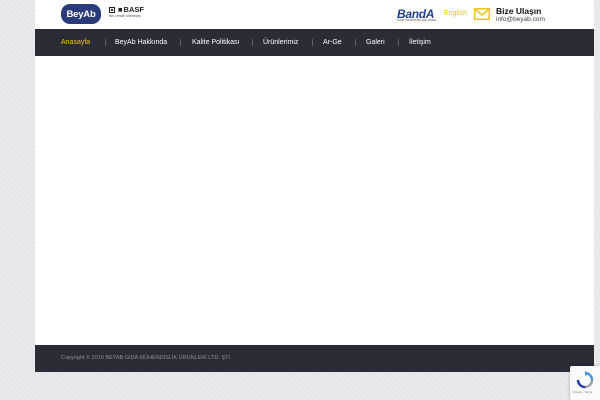 Image resolution: width=600 pixels, height=400 pixels. I want to click on beyab-logo: BeyAb, so click(81, 14).